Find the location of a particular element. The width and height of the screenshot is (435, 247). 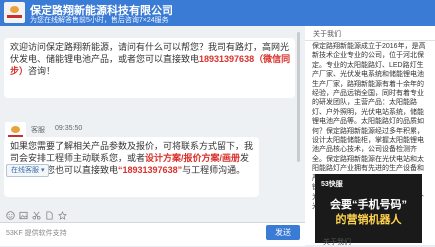

about-link: 关于我们 is located at coordinates (337, 242).